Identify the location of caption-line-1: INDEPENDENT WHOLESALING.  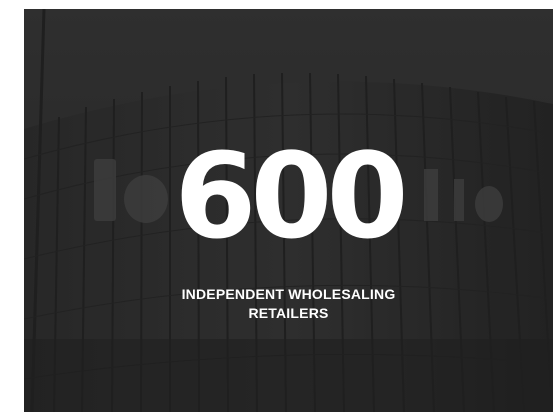
(288, 294).